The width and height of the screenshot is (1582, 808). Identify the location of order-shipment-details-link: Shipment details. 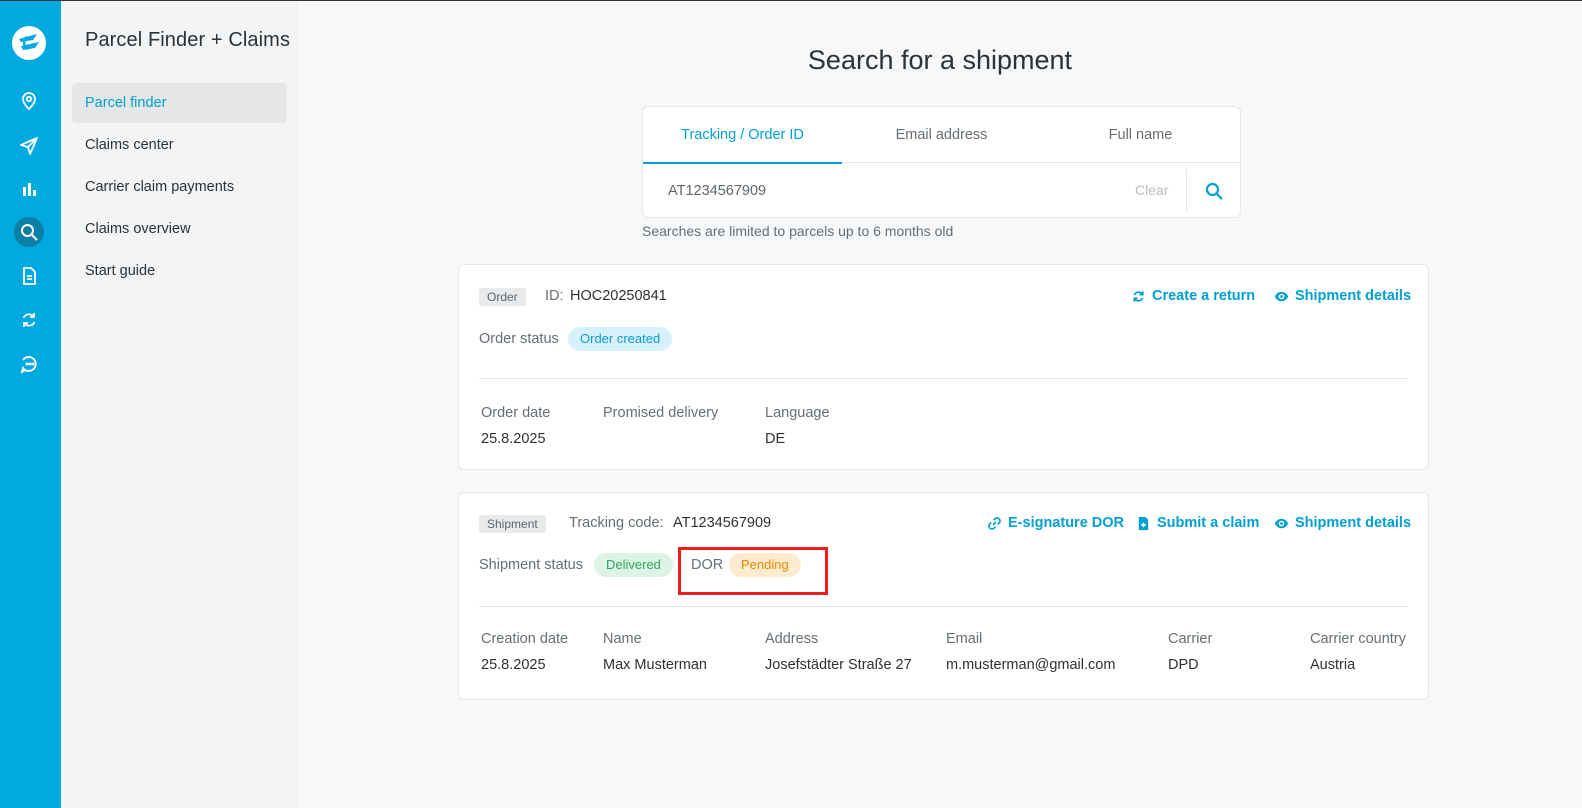
(1342, 296).